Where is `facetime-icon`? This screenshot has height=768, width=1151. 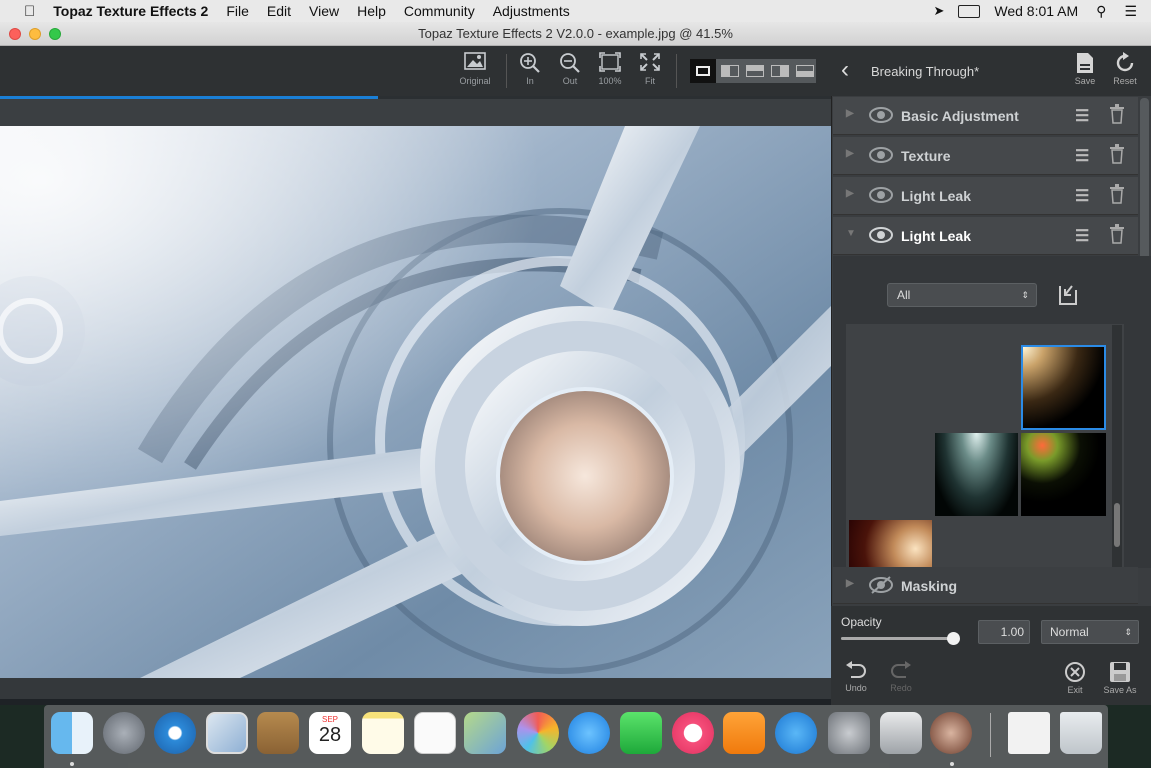
facetime-icon is located at coordinates (641, 733).